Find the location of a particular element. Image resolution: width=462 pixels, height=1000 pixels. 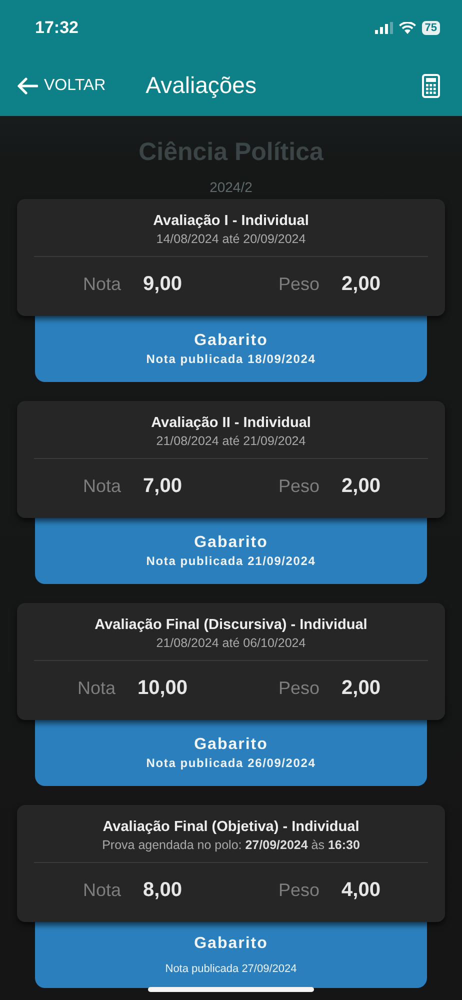

calculator-icon is located at coordinates (431, 86).